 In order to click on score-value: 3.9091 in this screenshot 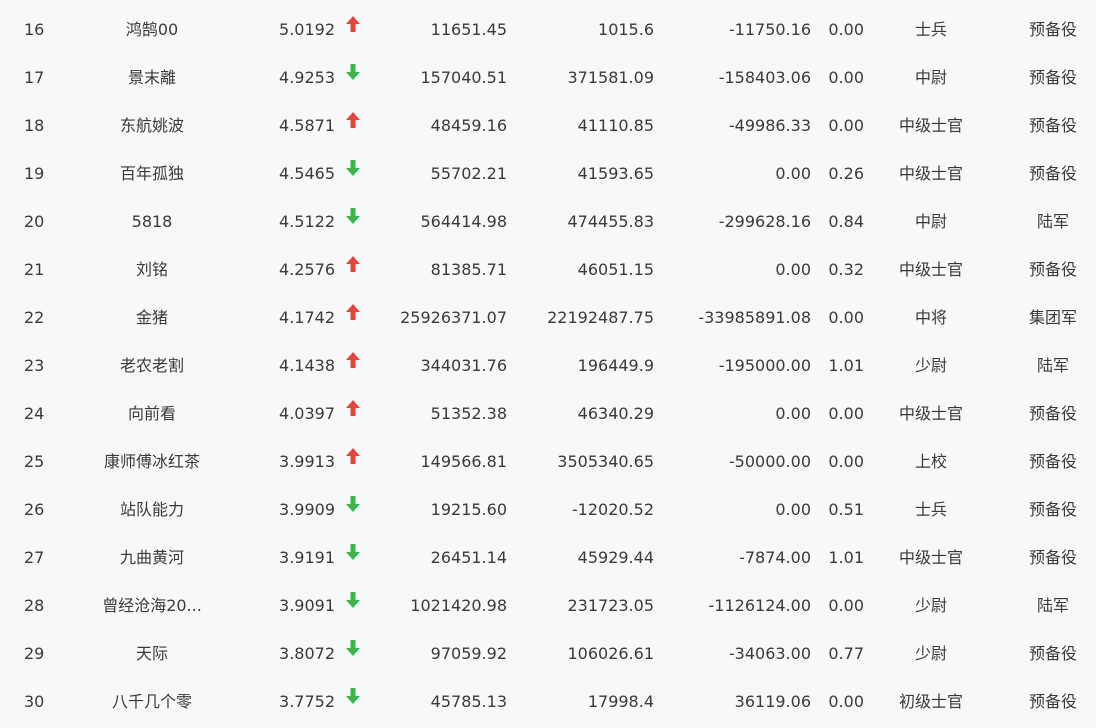, I will do `click(307, 605)`.